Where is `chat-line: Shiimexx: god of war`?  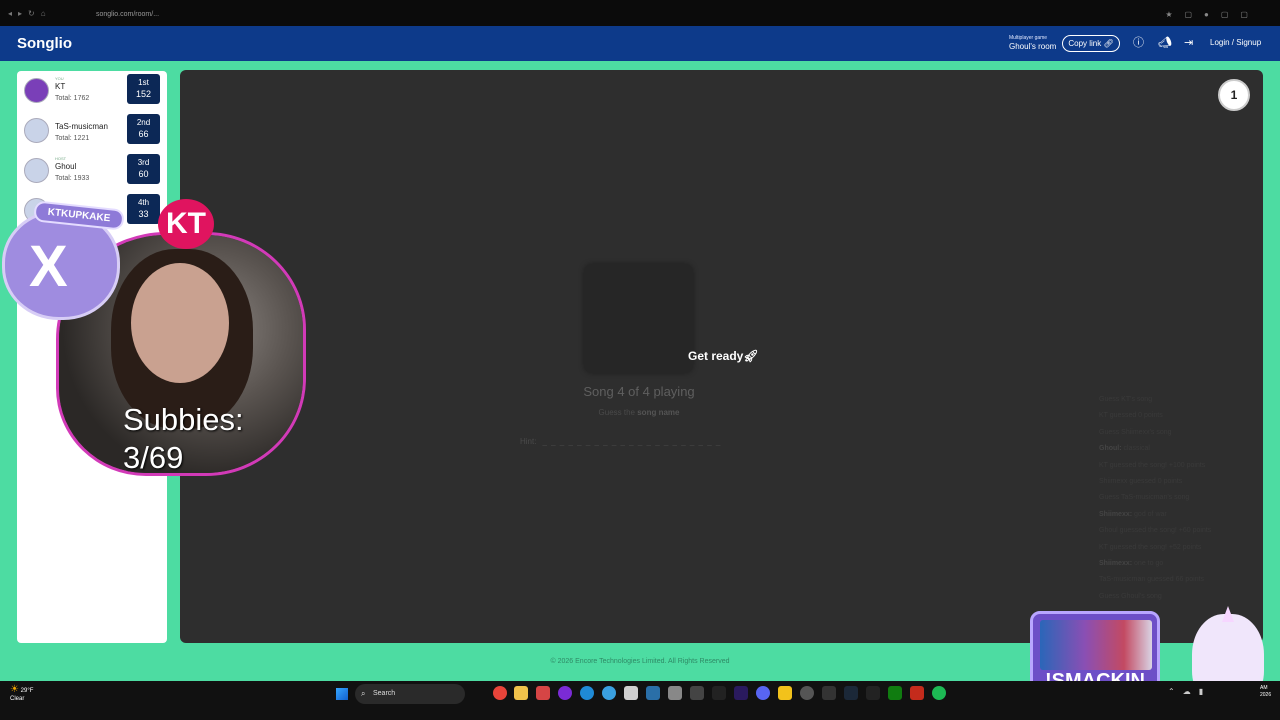
chat-line: Shiimexx: god of war is located at coordinates (1133, 514).